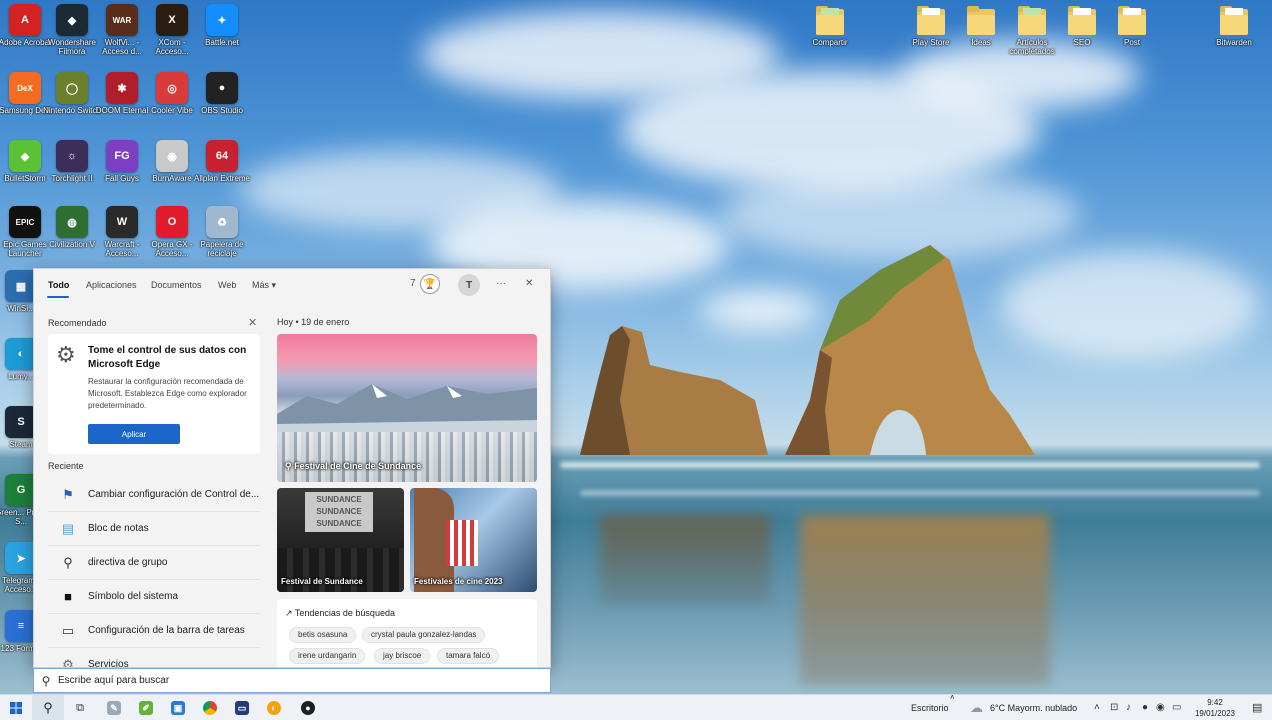 The image size is (1272, 720). I want to click on more-options-icon: ···, so click(501, 283).